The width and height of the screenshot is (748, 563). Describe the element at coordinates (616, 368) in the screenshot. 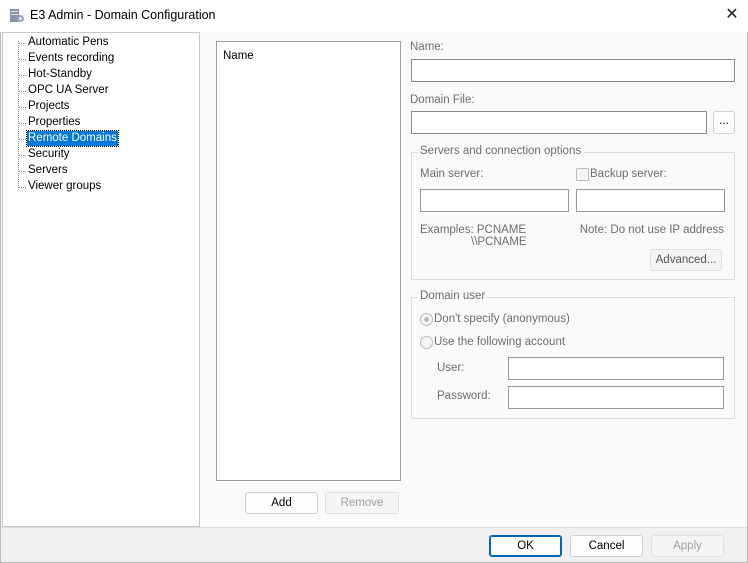

I see `user-input` at that location.